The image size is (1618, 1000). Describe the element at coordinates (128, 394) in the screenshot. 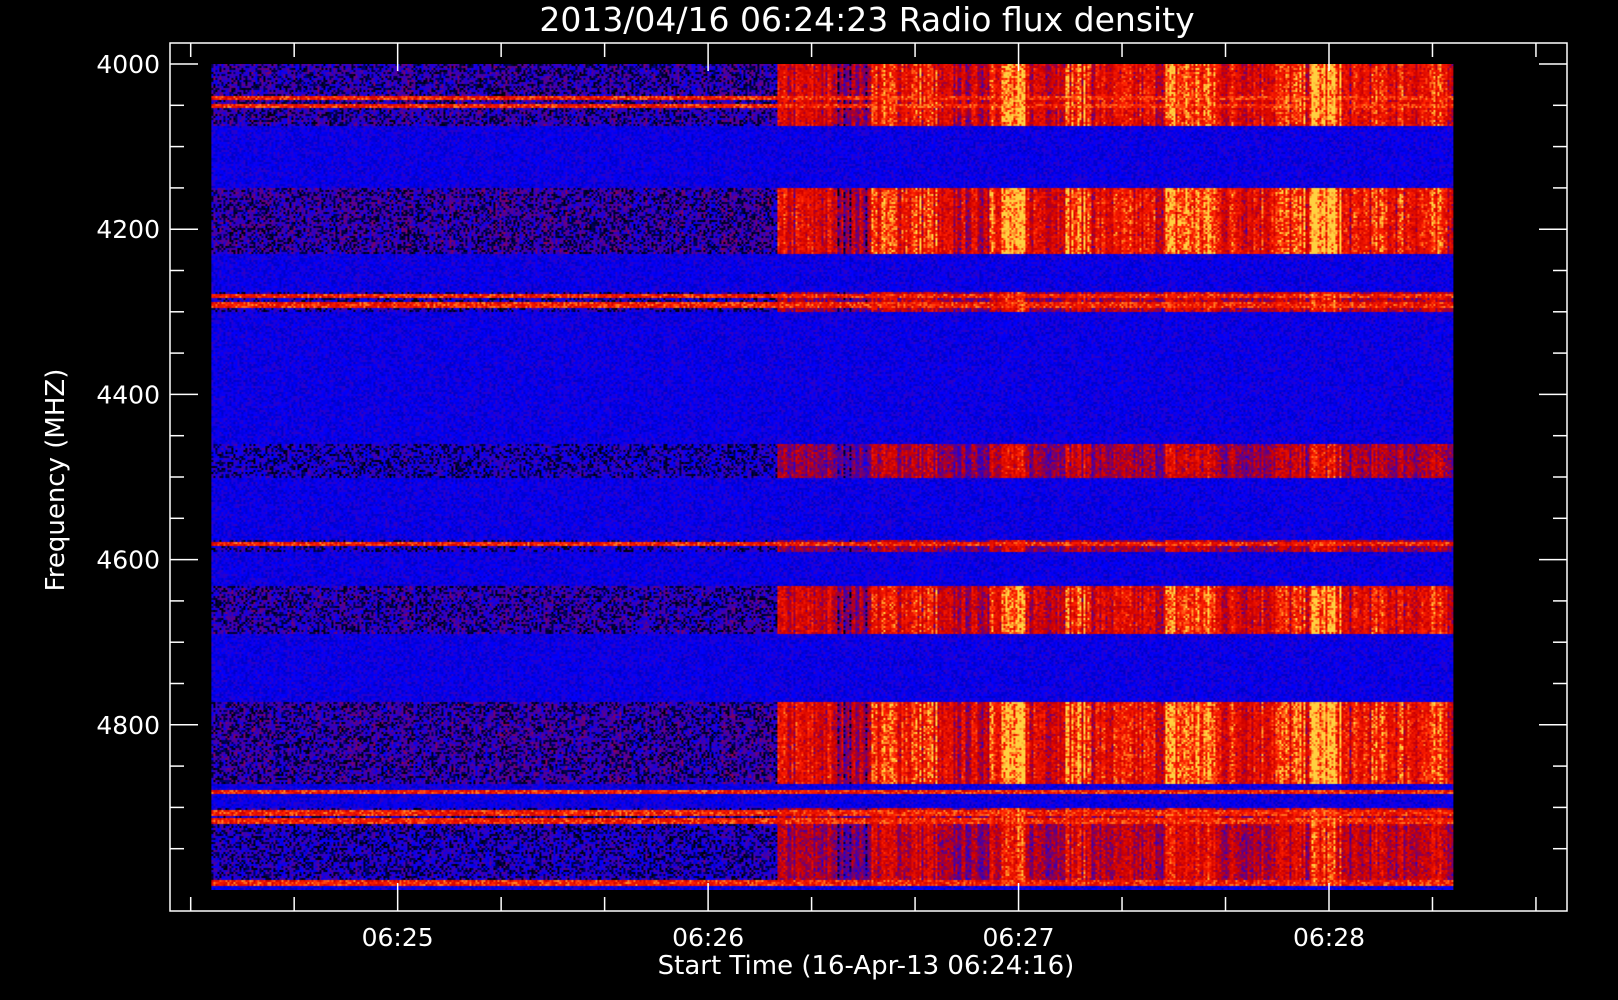

I see `y-tick-label: 4400` at that location.